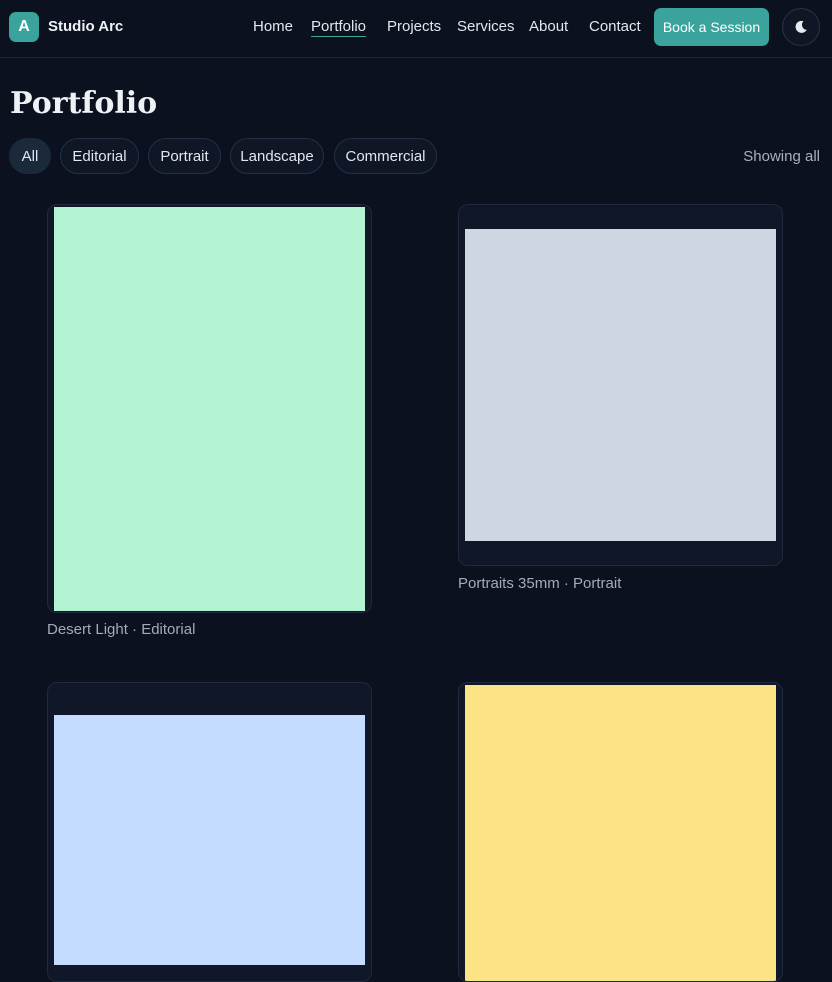 This screenshot has height=982, width=832. Describe the element at coordinates (548, 26) in the screenshot. I see `nav-link-about: About` at that location.